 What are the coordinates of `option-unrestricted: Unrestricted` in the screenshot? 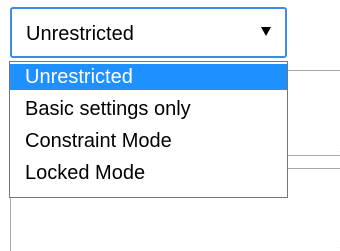 It's located at (148, 77).